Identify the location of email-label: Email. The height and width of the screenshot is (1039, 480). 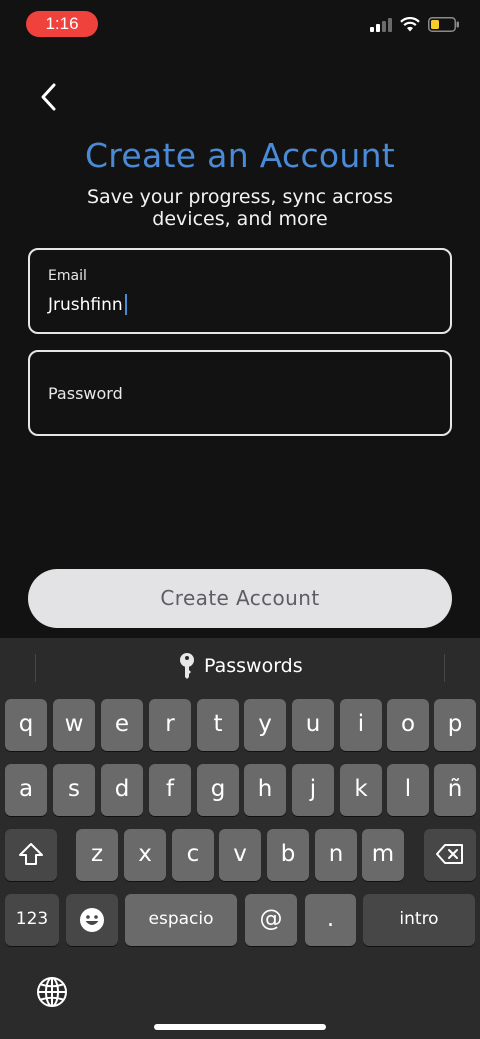
(67, 276).